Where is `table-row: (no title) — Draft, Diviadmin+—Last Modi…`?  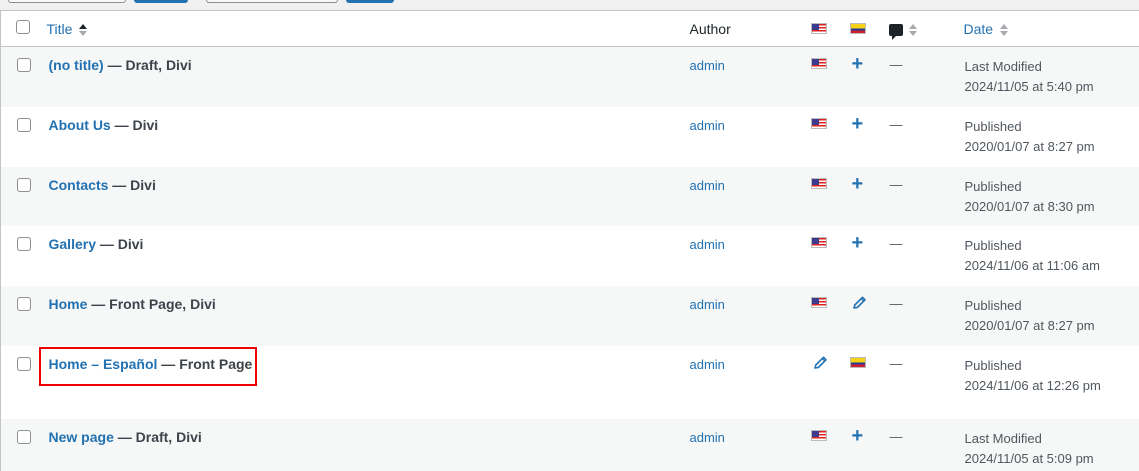 table-row: (no title) — Draft, Diviadmin+—Last Modi… is located at coordinates (570, 77).